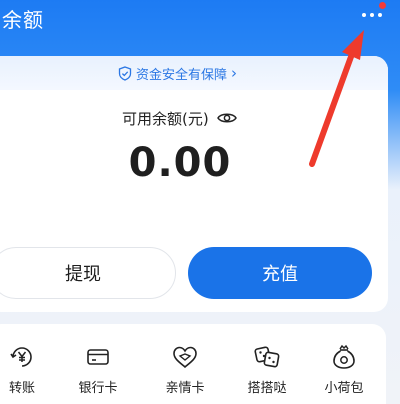 The height and width of the screenshot is (404, 400). Describe the element at coordinates (26, 372) in the screenshot. I see `action-transfer: 转账` at that location.